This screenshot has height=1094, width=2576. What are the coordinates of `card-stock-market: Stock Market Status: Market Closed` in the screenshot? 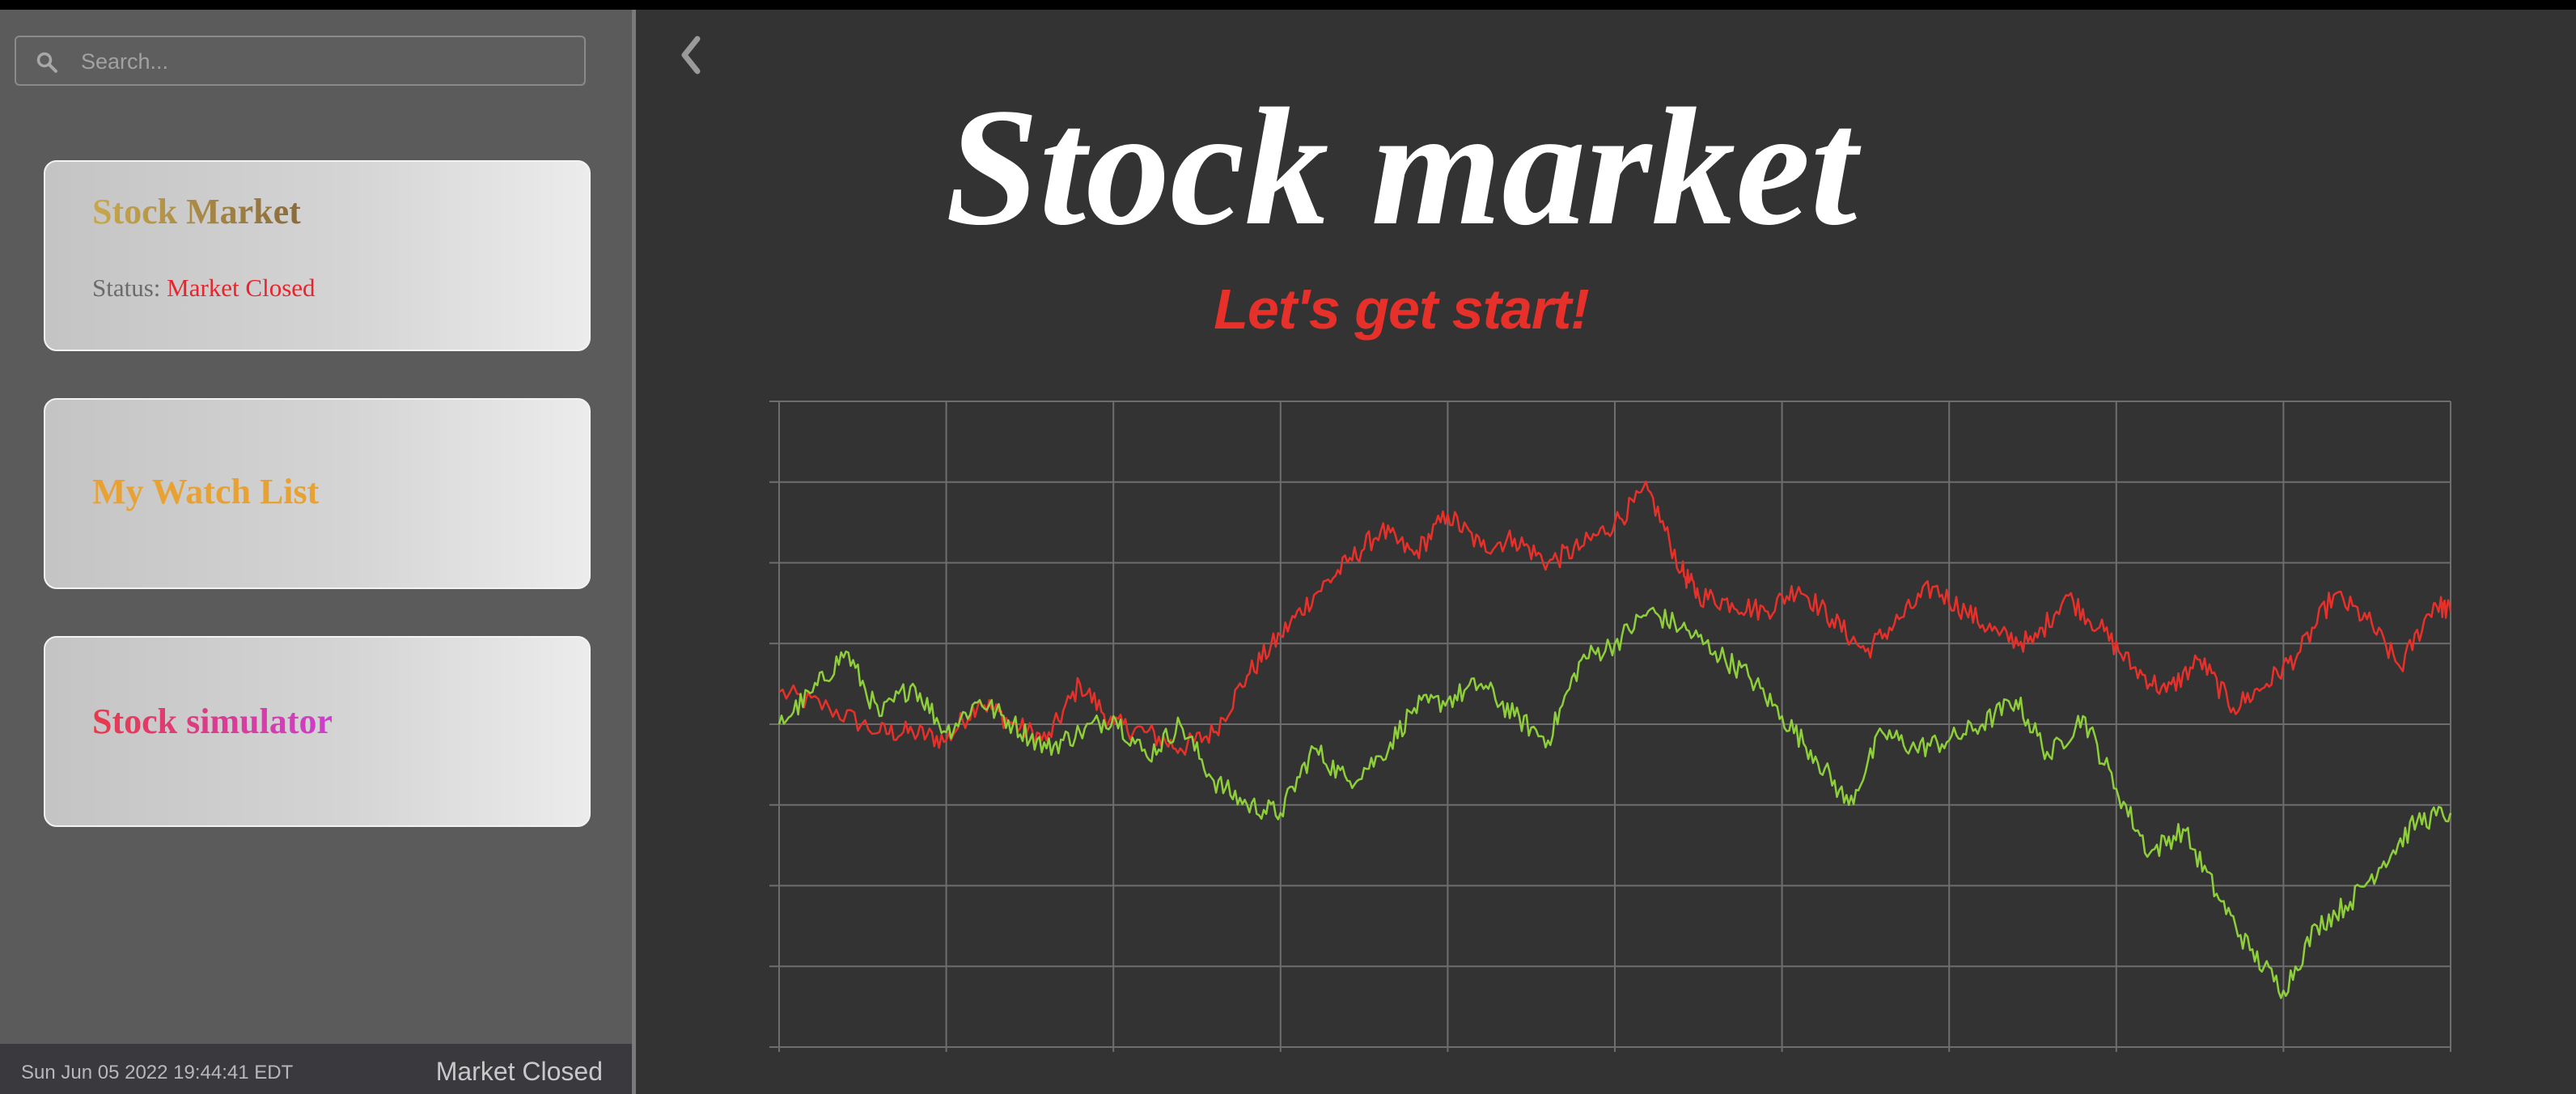 It's located at (317, 255).